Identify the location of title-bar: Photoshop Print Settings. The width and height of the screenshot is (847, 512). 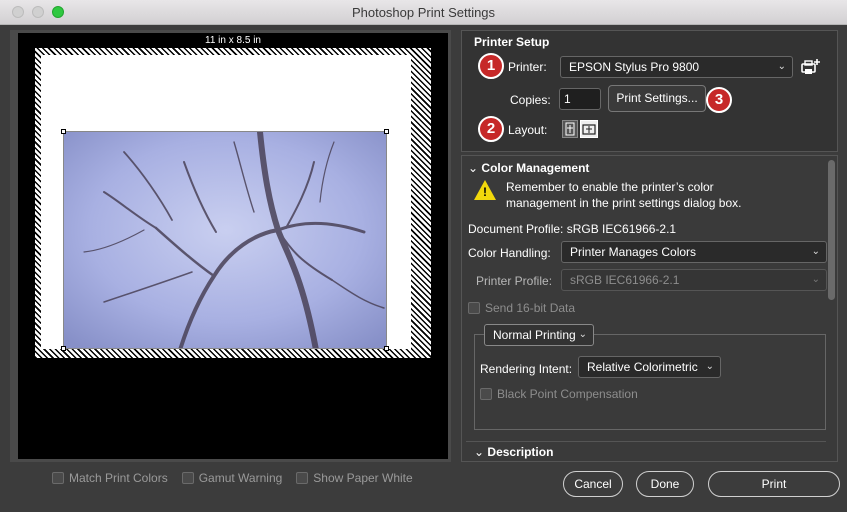
(423, 12).